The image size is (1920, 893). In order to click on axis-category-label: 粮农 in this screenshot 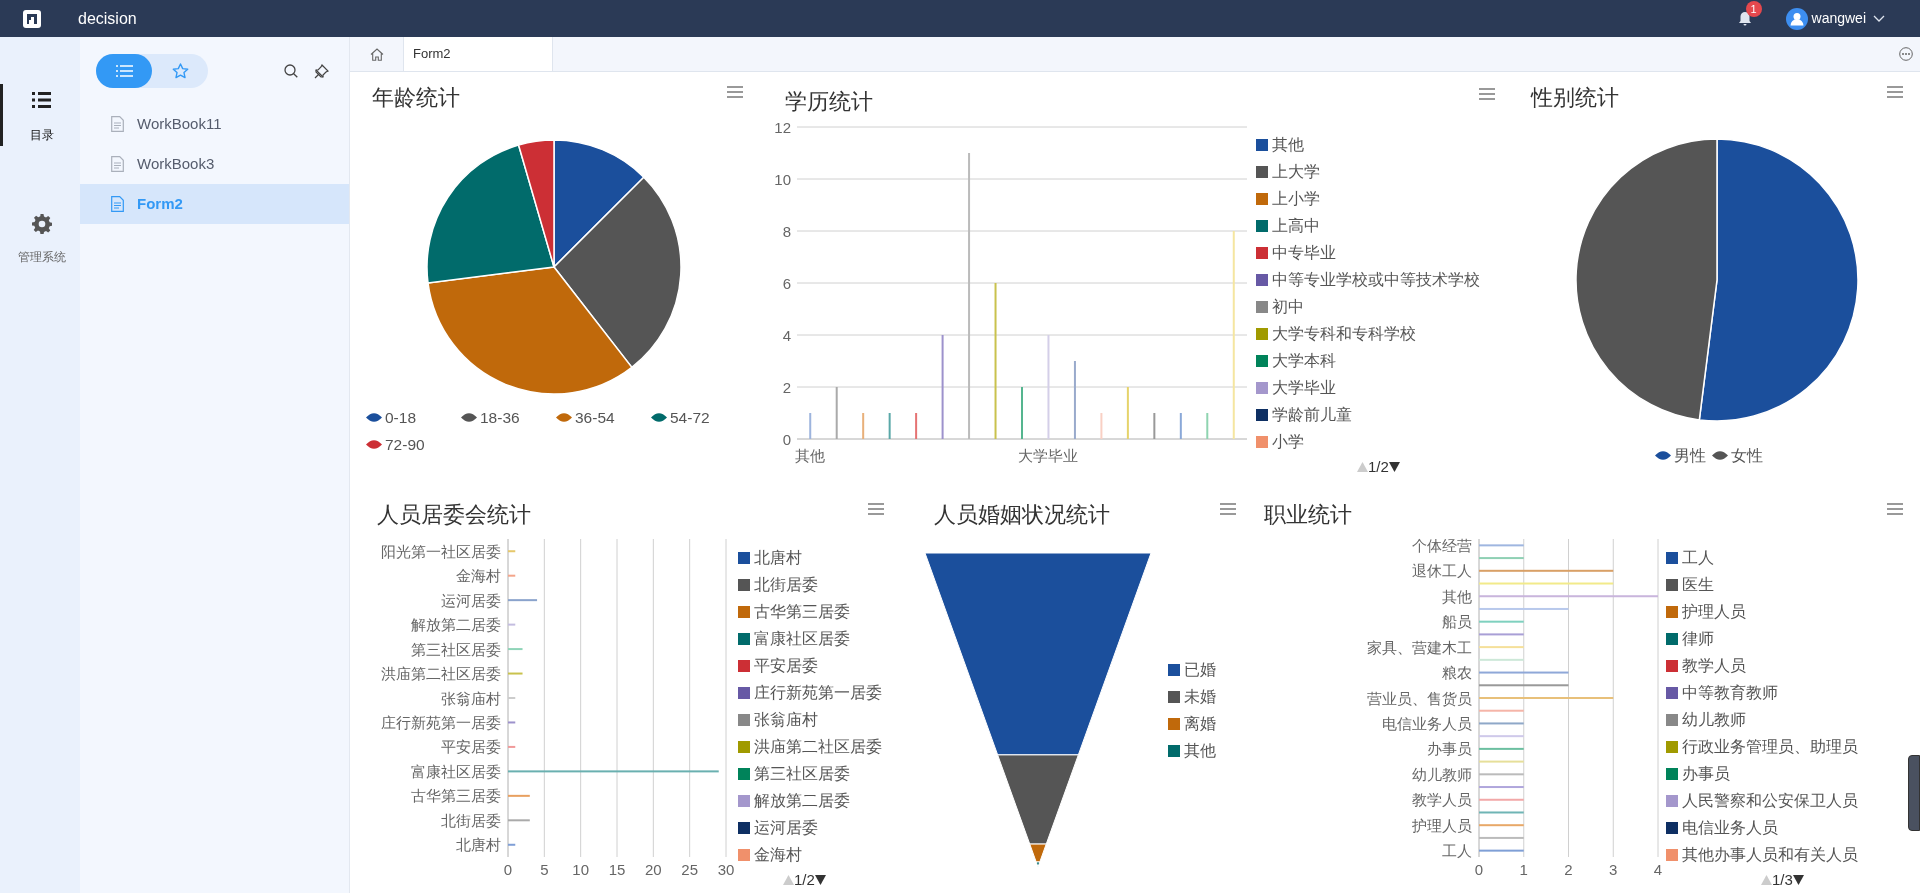, I will do `click(1457, 673)`.